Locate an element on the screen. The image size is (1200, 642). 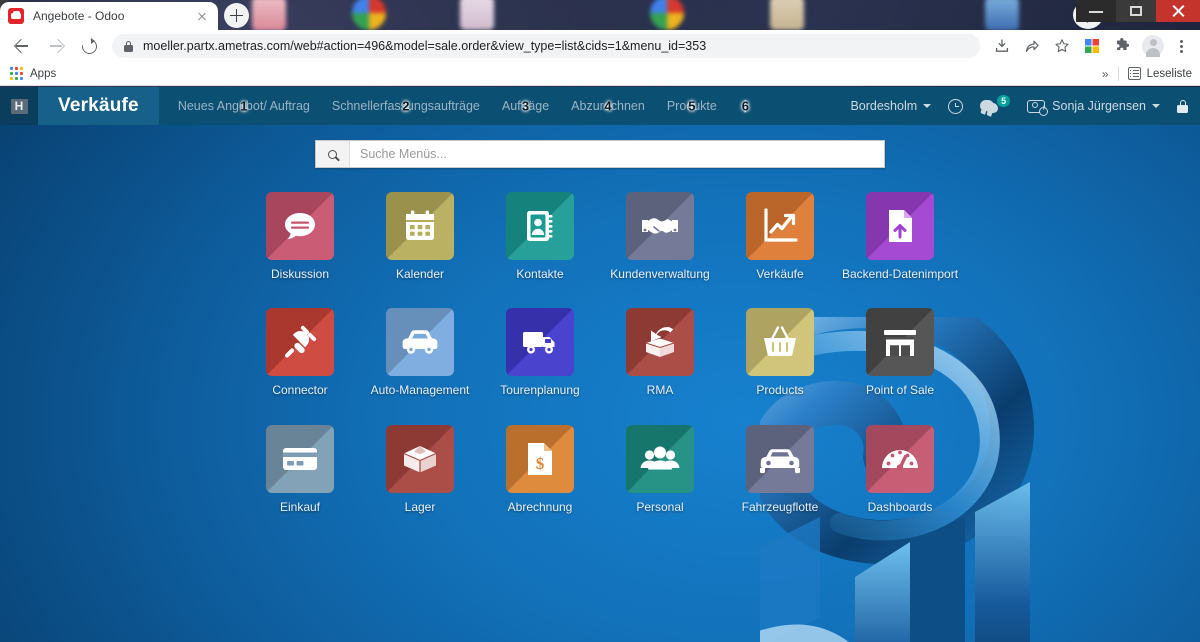
forward-icon is located at coordinates (57, 46).